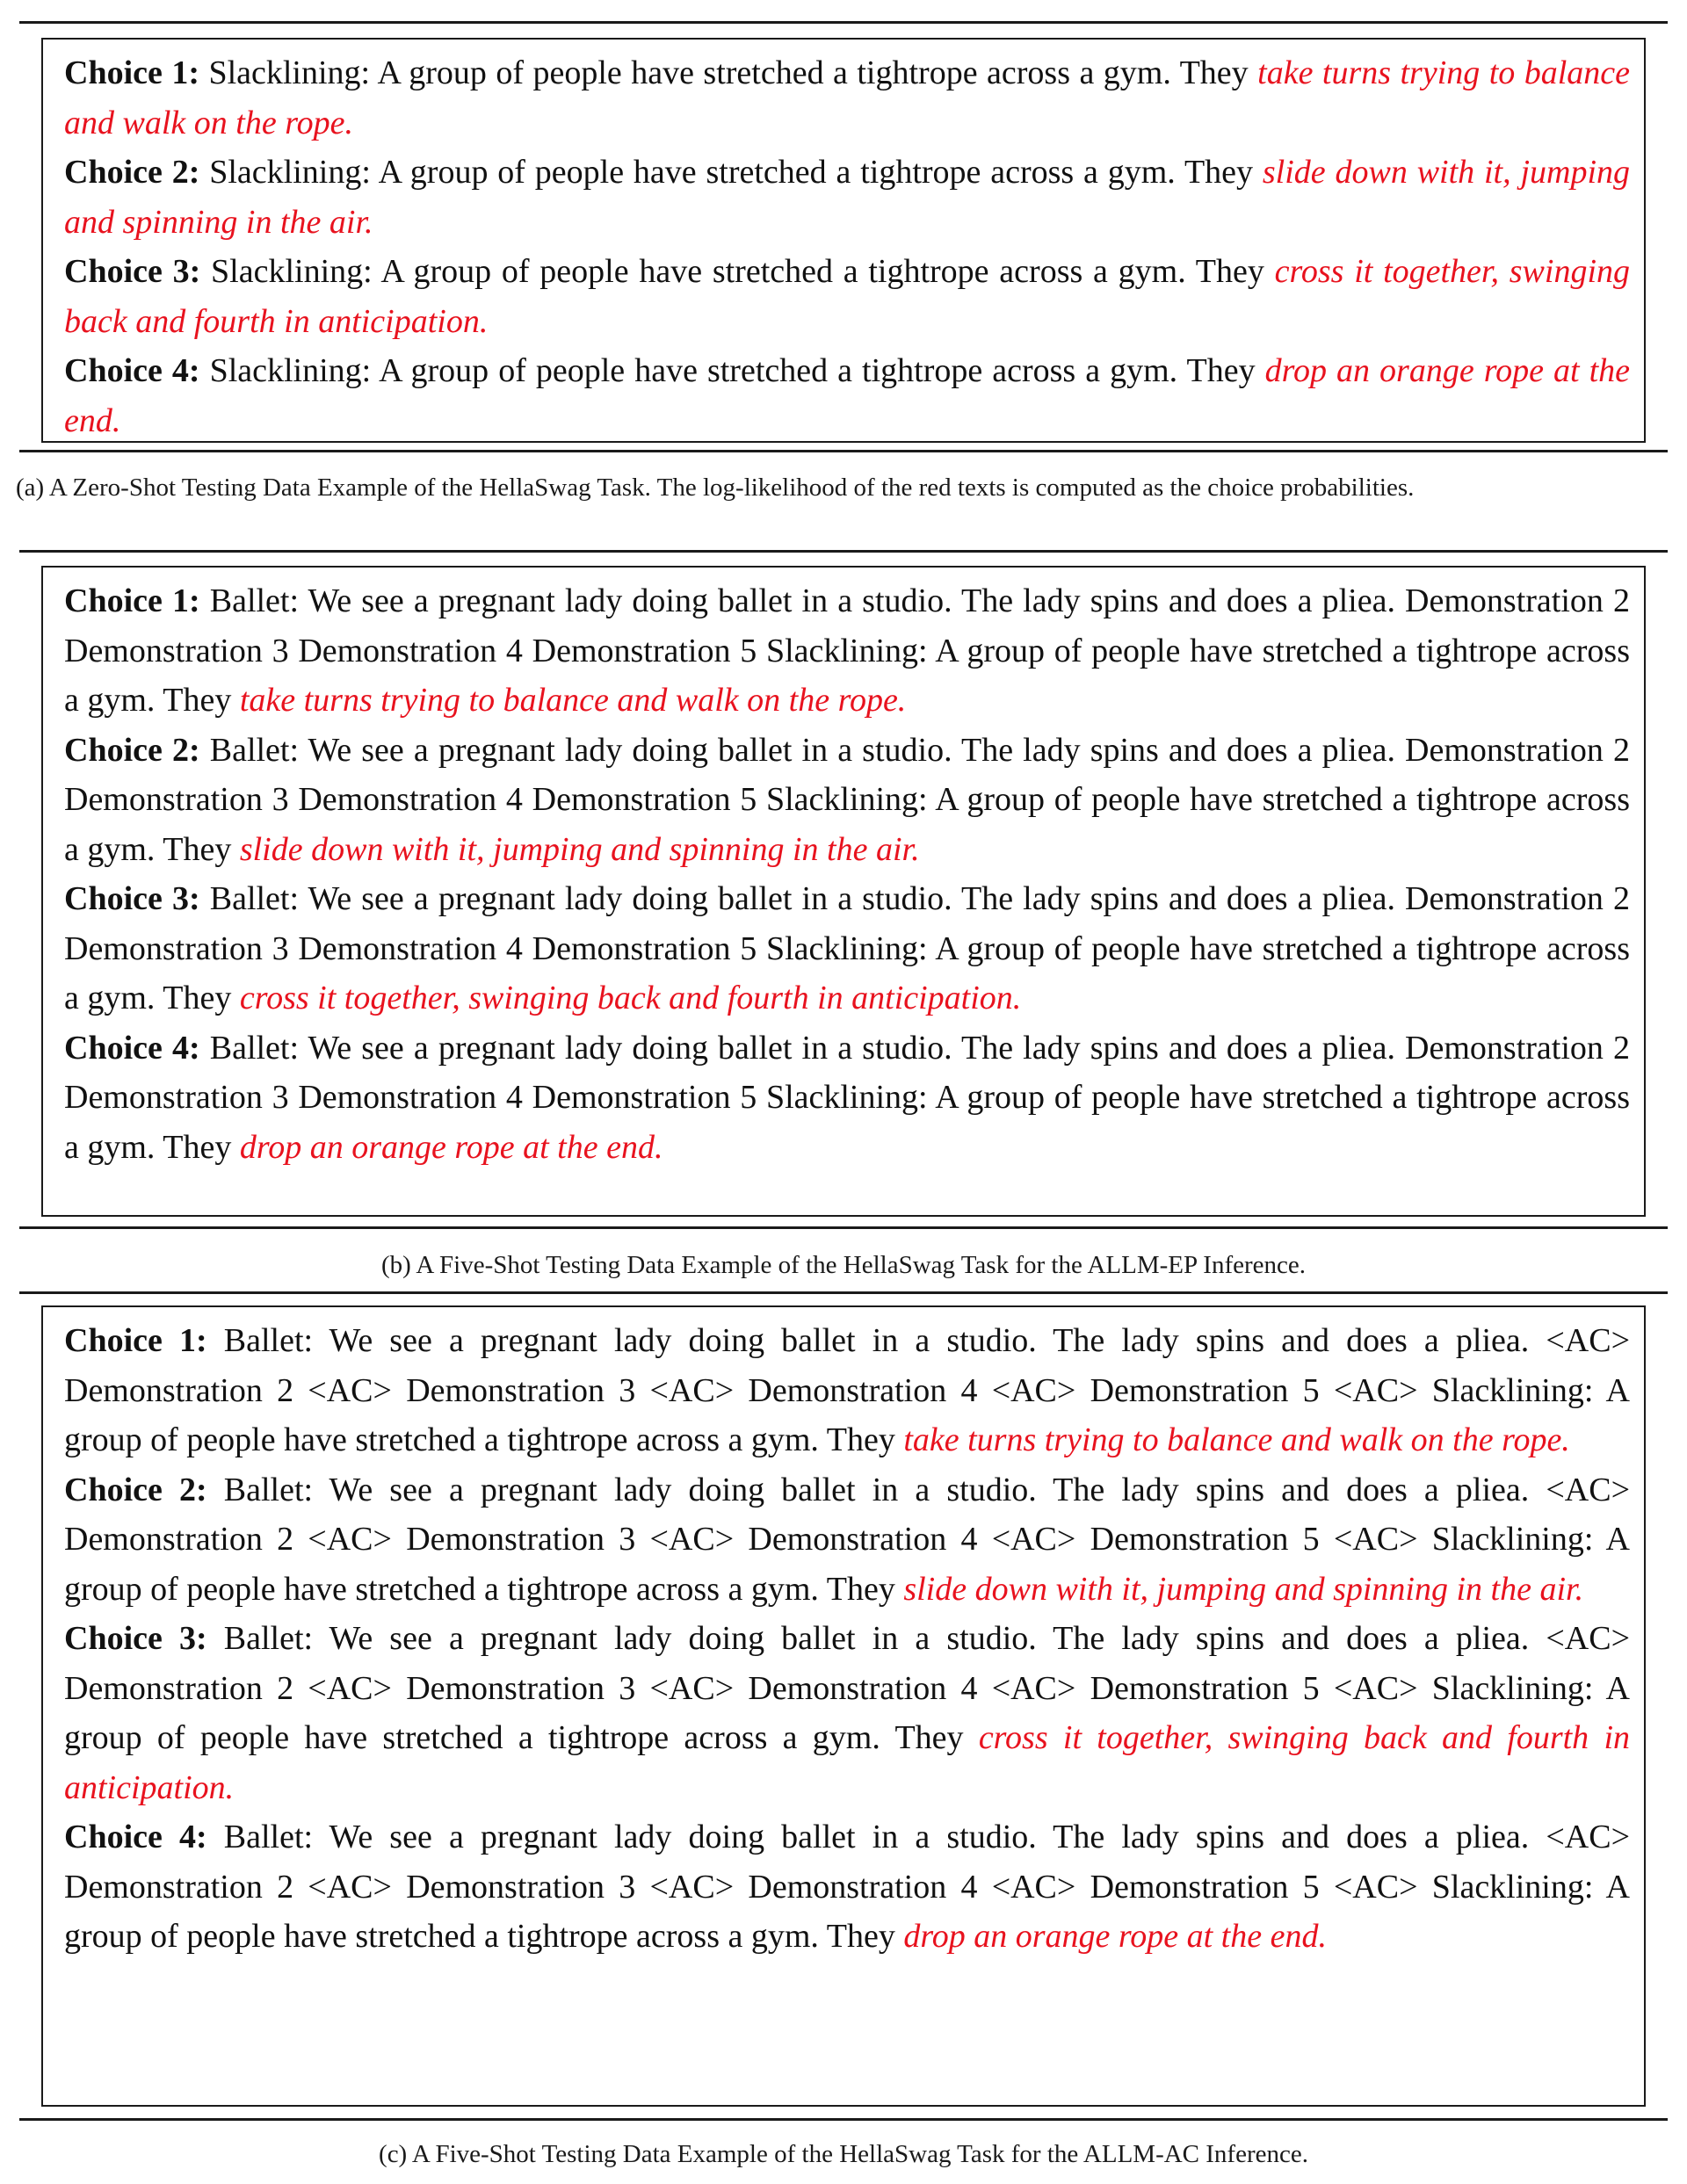 The width and height of the screenshot is (1687, 2184). Describe the element at coordinates (843, 551) in the screenshot. I see `top-rule-b` at that location.